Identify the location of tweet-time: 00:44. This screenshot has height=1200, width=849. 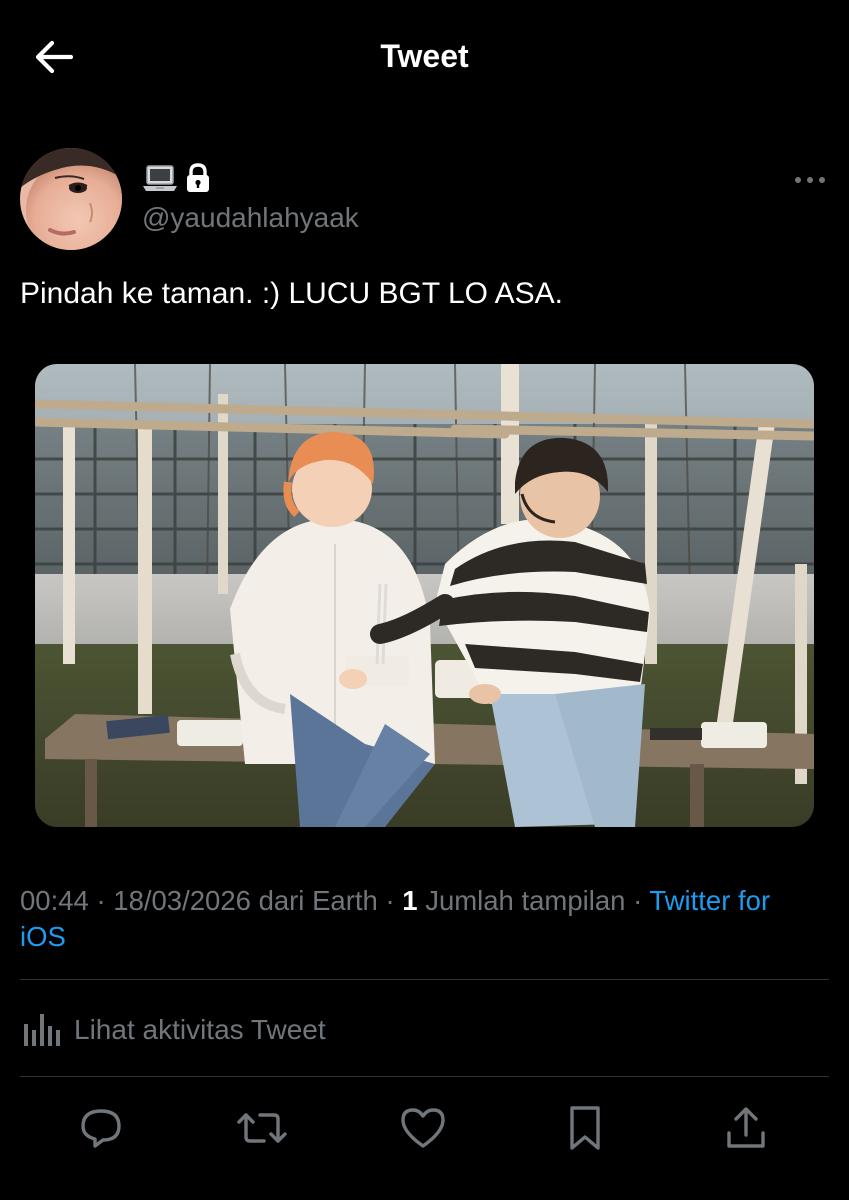
(54, 900).